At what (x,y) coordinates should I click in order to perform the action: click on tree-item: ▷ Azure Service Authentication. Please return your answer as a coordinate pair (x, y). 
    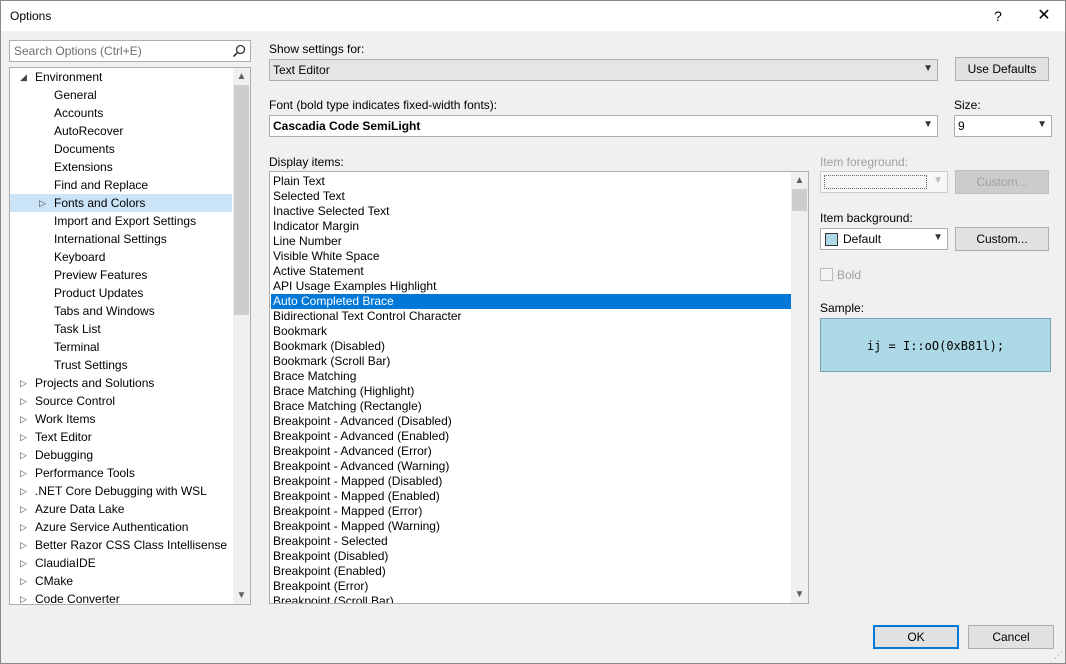
    Looking at the image, I should click on (121, 527).